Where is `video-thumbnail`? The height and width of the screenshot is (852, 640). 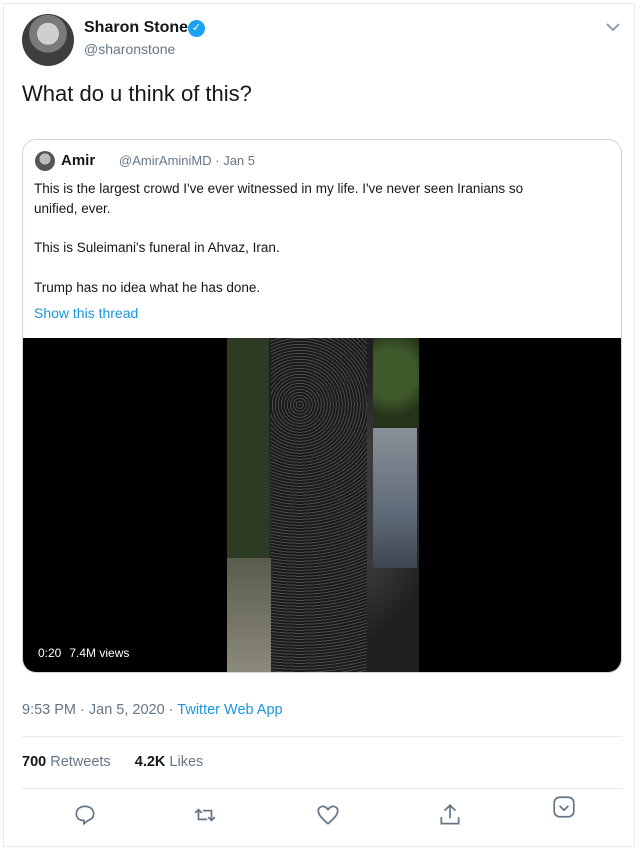 video-thumbnail is located at coordinates (323, 505).